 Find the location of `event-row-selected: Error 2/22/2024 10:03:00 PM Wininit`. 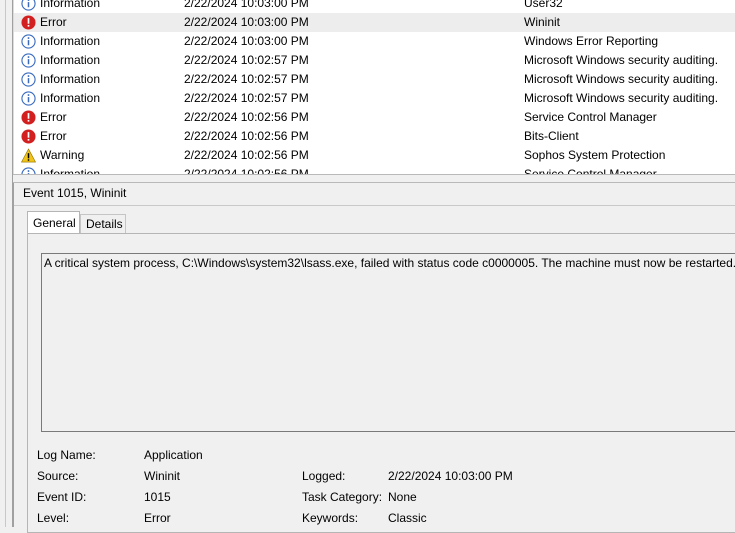

event-row-selected: Error 2/22/2024 10:03:00 PM Wininit is located at coordinates (374, 22).